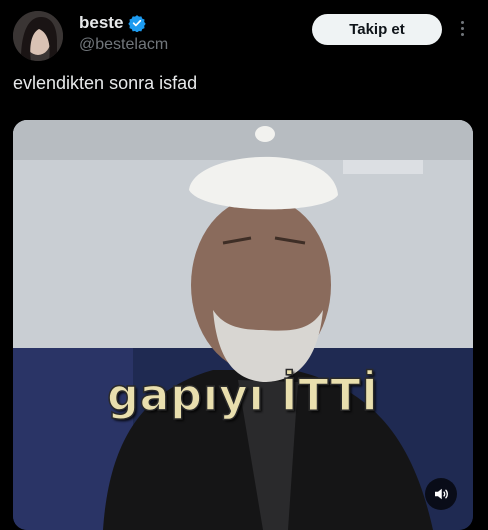  I want to click on post-text: evlendikten sonra isfad, so click(105, 83).